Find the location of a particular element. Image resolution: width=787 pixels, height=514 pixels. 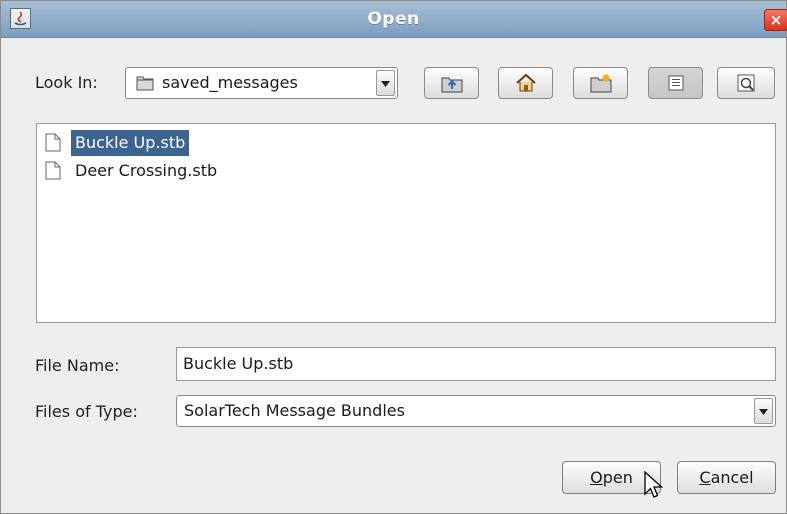

close-button: × is located at coordinates (775, 20).